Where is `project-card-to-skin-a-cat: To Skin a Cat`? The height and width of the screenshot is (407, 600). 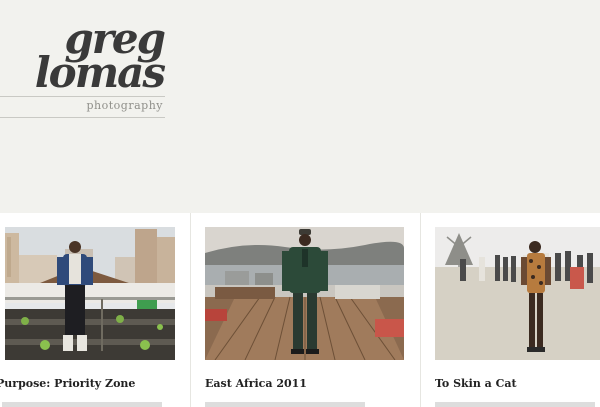 project-card-to-skin-a-cat: To Skin a Cat is located at coordinates (510, 310).